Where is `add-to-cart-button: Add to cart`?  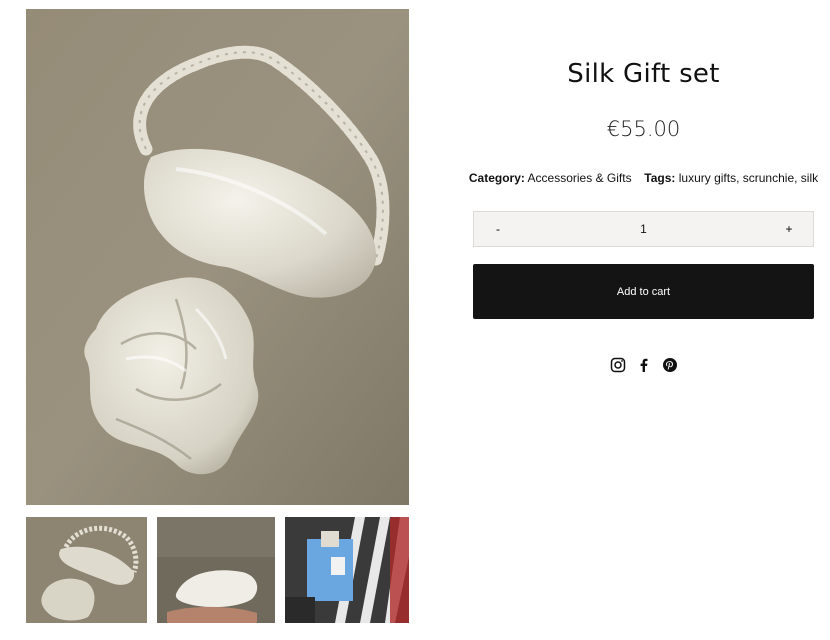
add-to-cart-button: Add to cart is located at coordinates (643, 291).